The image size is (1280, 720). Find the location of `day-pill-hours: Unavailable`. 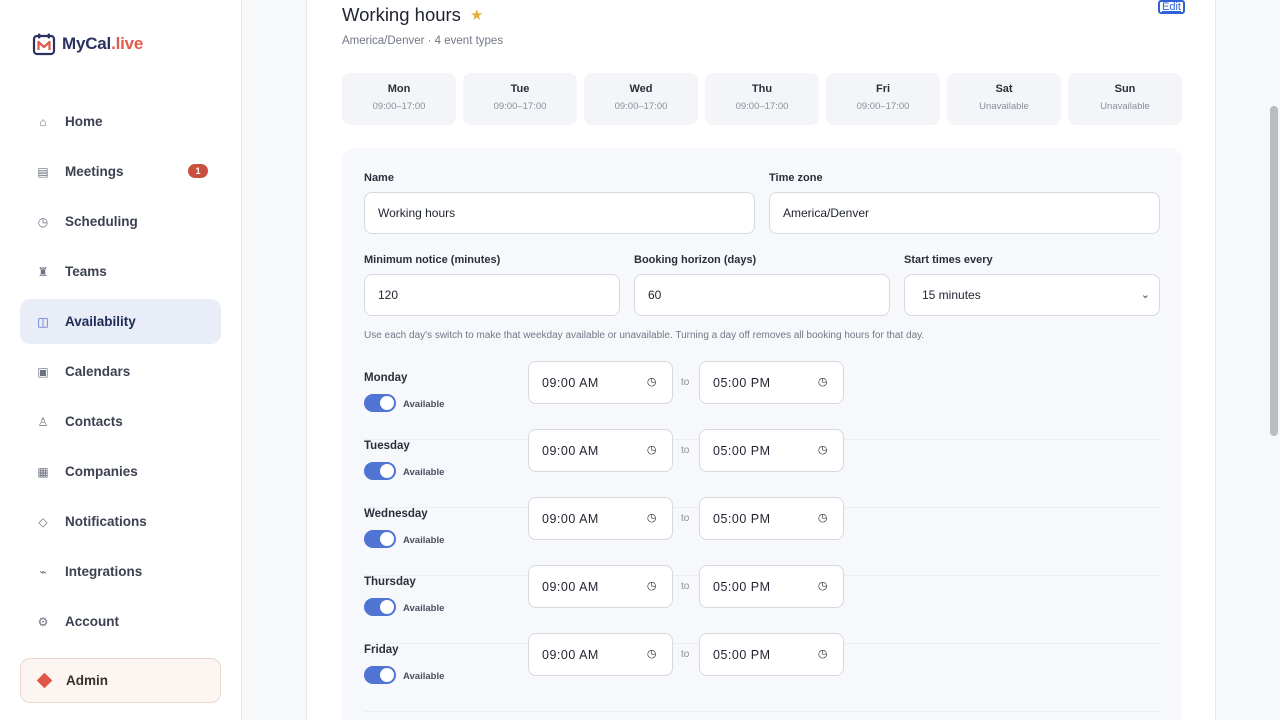

day-pill-hours: Unavailable is located at coordinates (1125, 106).